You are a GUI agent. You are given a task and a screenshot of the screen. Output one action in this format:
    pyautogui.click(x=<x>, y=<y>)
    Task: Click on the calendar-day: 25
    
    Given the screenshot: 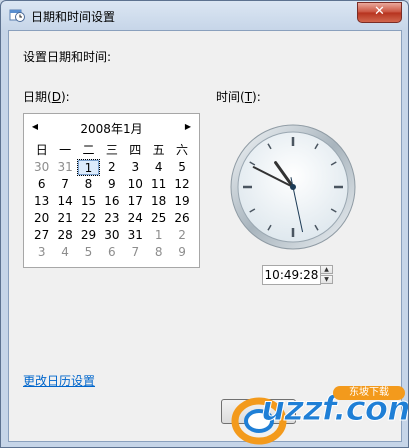 What is the action you would take?
    pyautogui.click(x=158, y=218)
    